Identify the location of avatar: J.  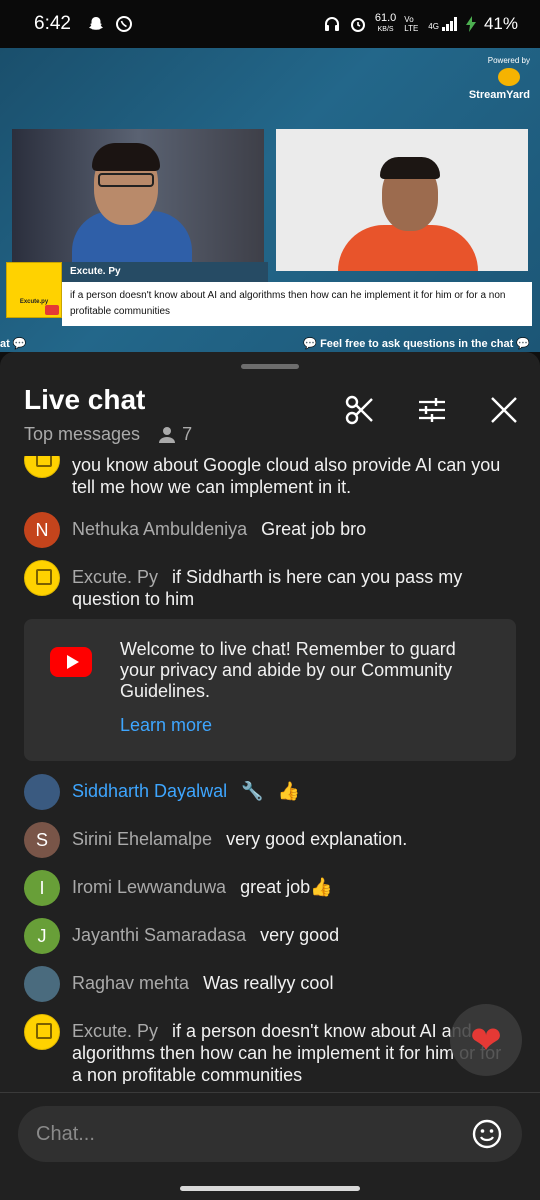
(42, 936).